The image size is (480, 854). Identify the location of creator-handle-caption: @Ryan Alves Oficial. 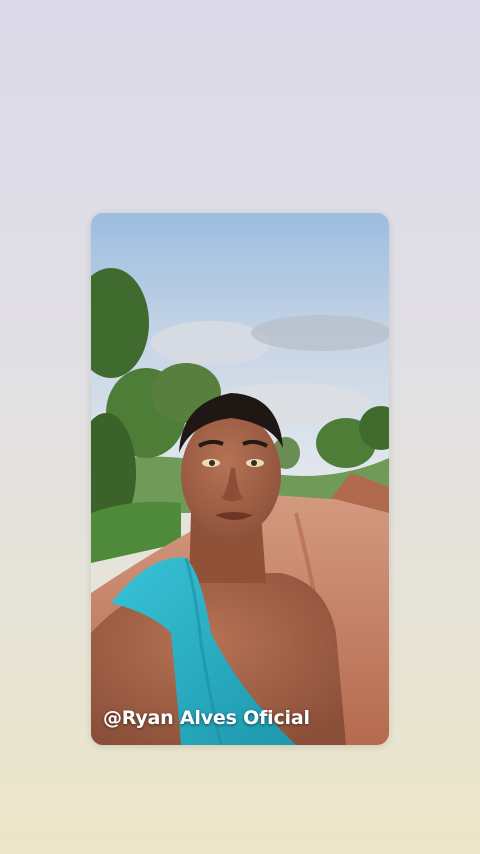
(206, 718).